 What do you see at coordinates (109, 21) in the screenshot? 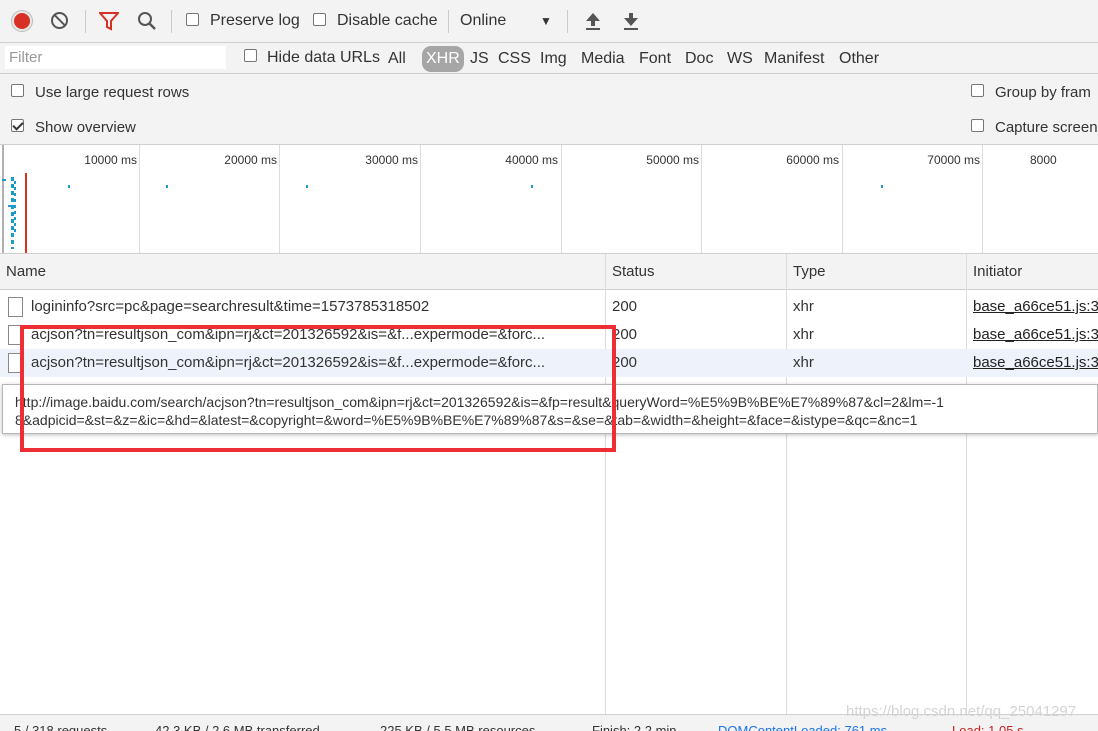
I see `filter-icon` at bounding box center [109, 21].